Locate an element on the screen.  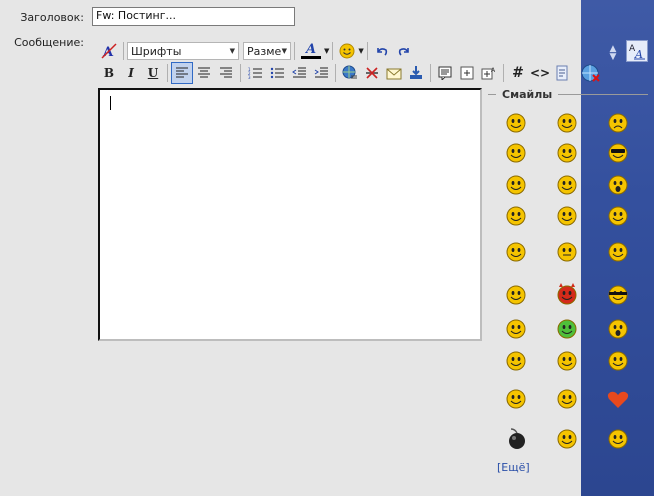
font-family-value: Шрифты is located at coordinates (156, 51).